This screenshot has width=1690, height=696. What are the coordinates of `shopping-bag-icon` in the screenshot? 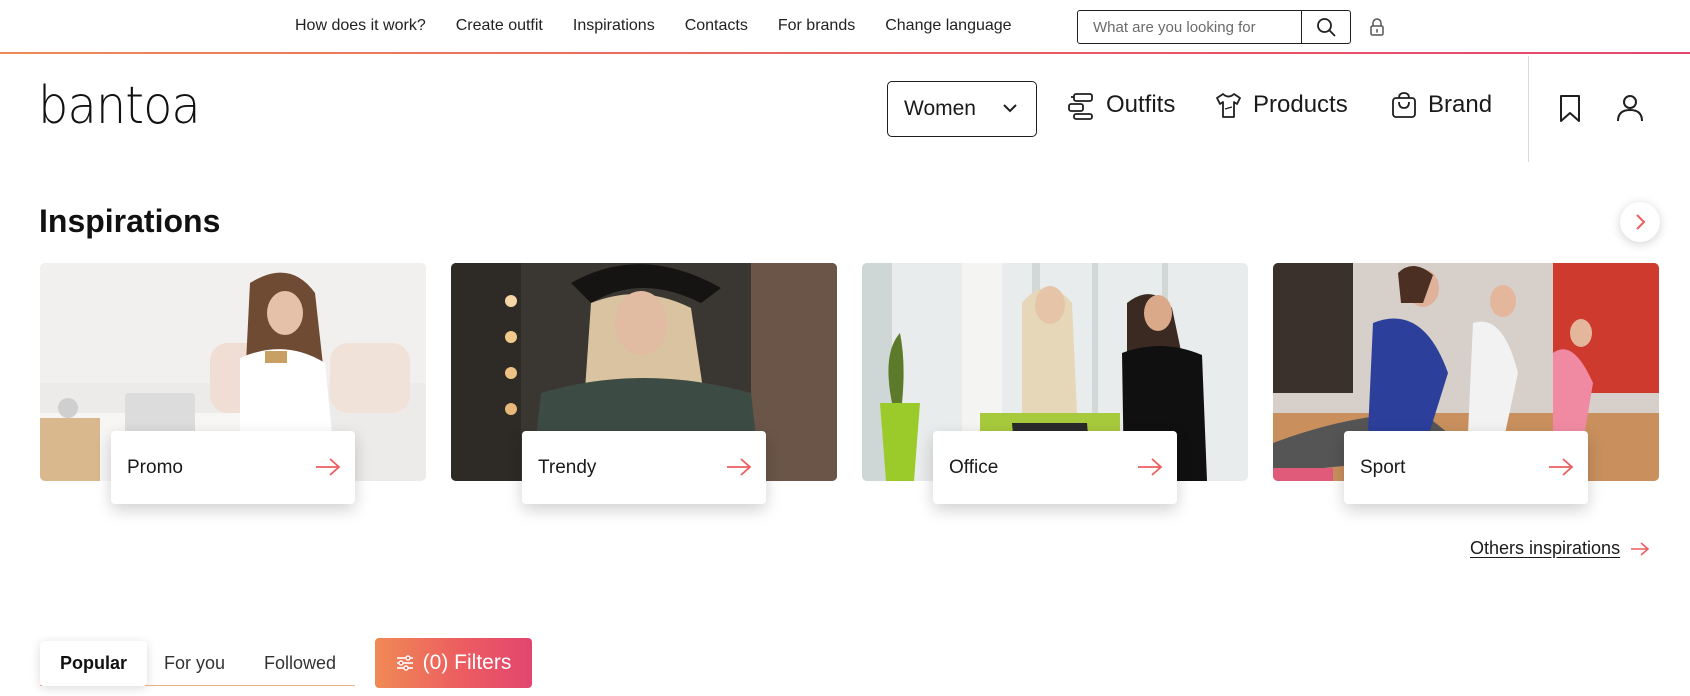 It's located at (1404, 105).